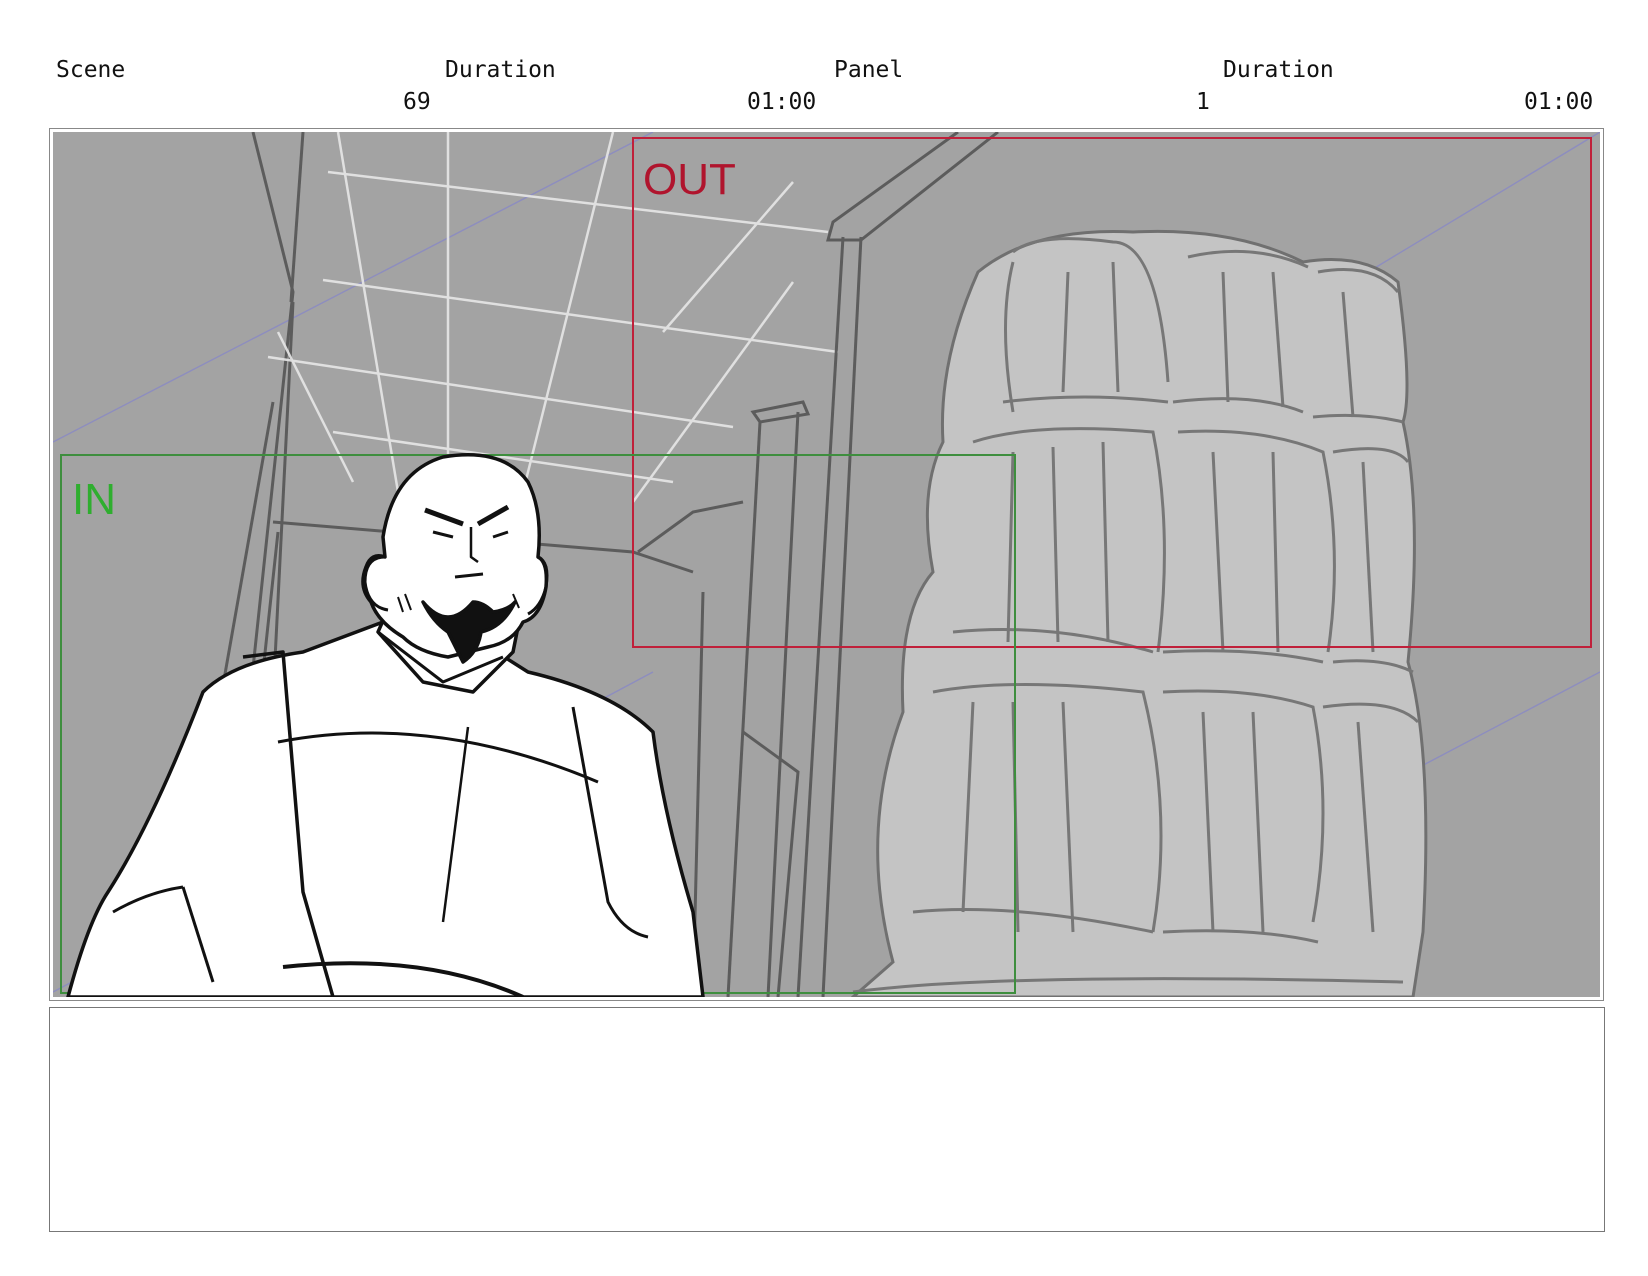  What do you see at coordinates (417, 102) in the screenshot?
I see `scene-number: 69` at bounding box center [417, 102].